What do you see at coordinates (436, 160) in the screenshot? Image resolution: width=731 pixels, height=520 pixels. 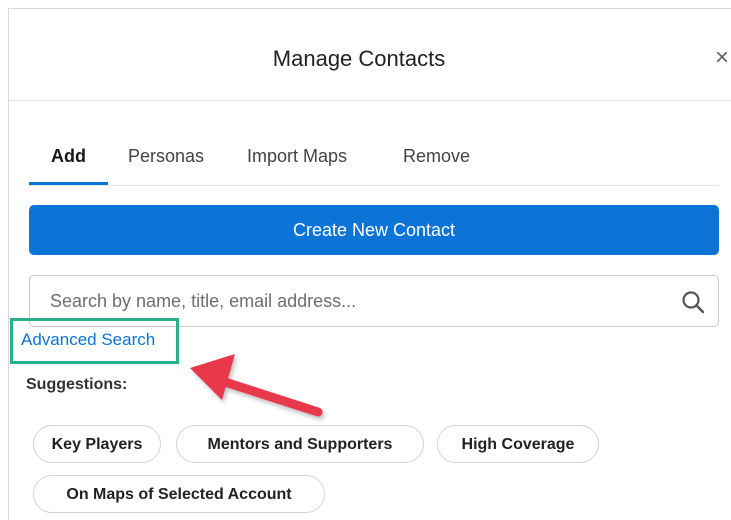 I see `tab-remove: Remove` at bounding box center [436, 160].